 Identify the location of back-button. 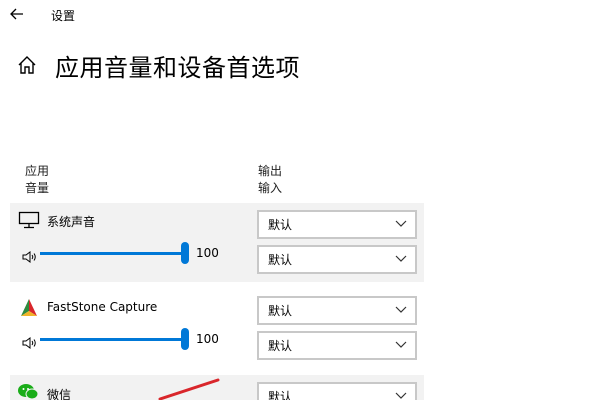
(17, 14).